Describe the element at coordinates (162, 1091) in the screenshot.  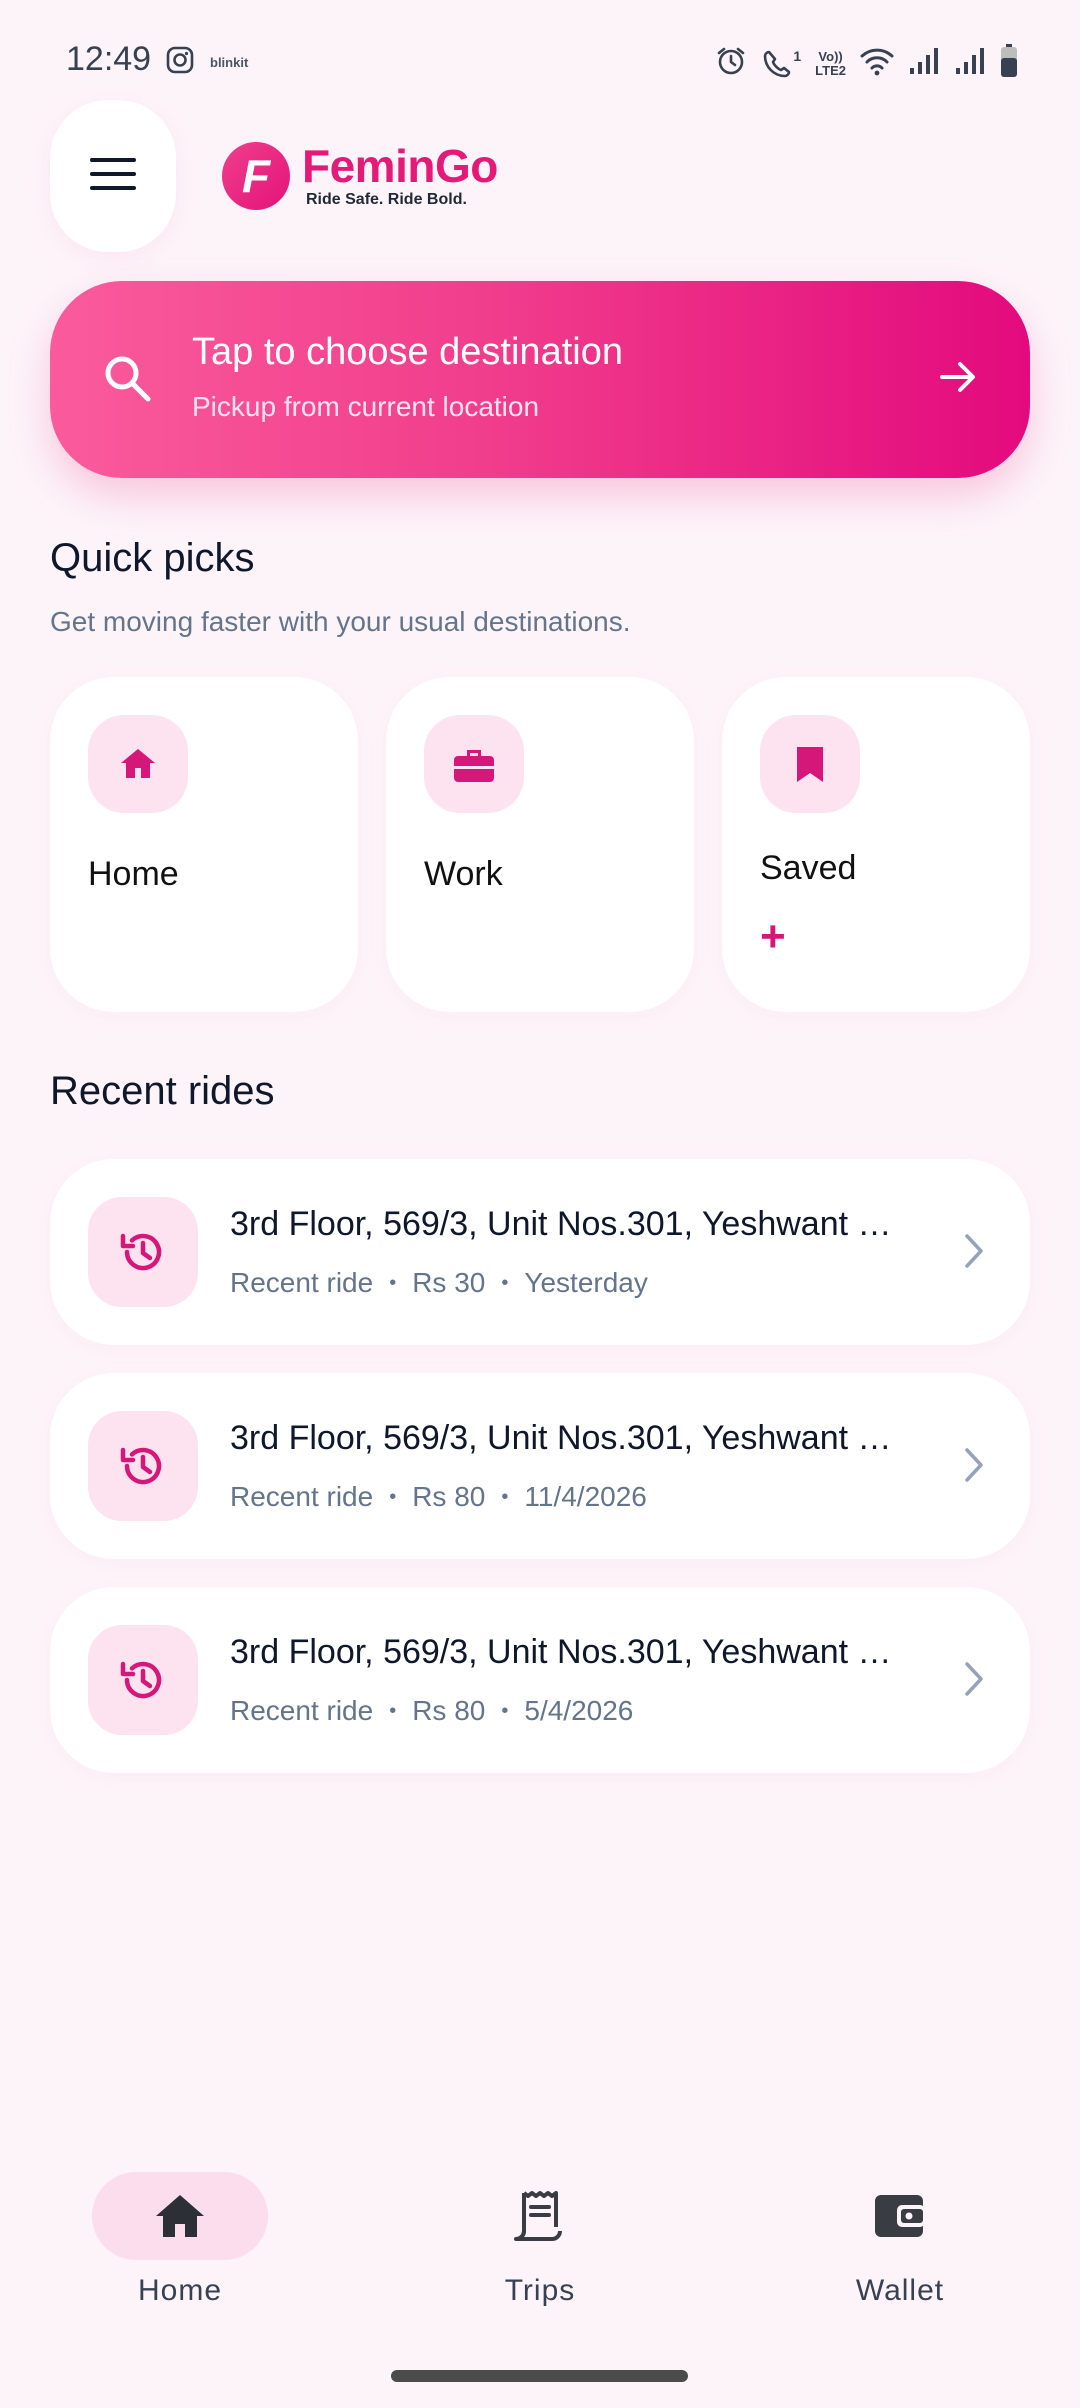
I see `recent-rides-title: Recent rides` at that location.